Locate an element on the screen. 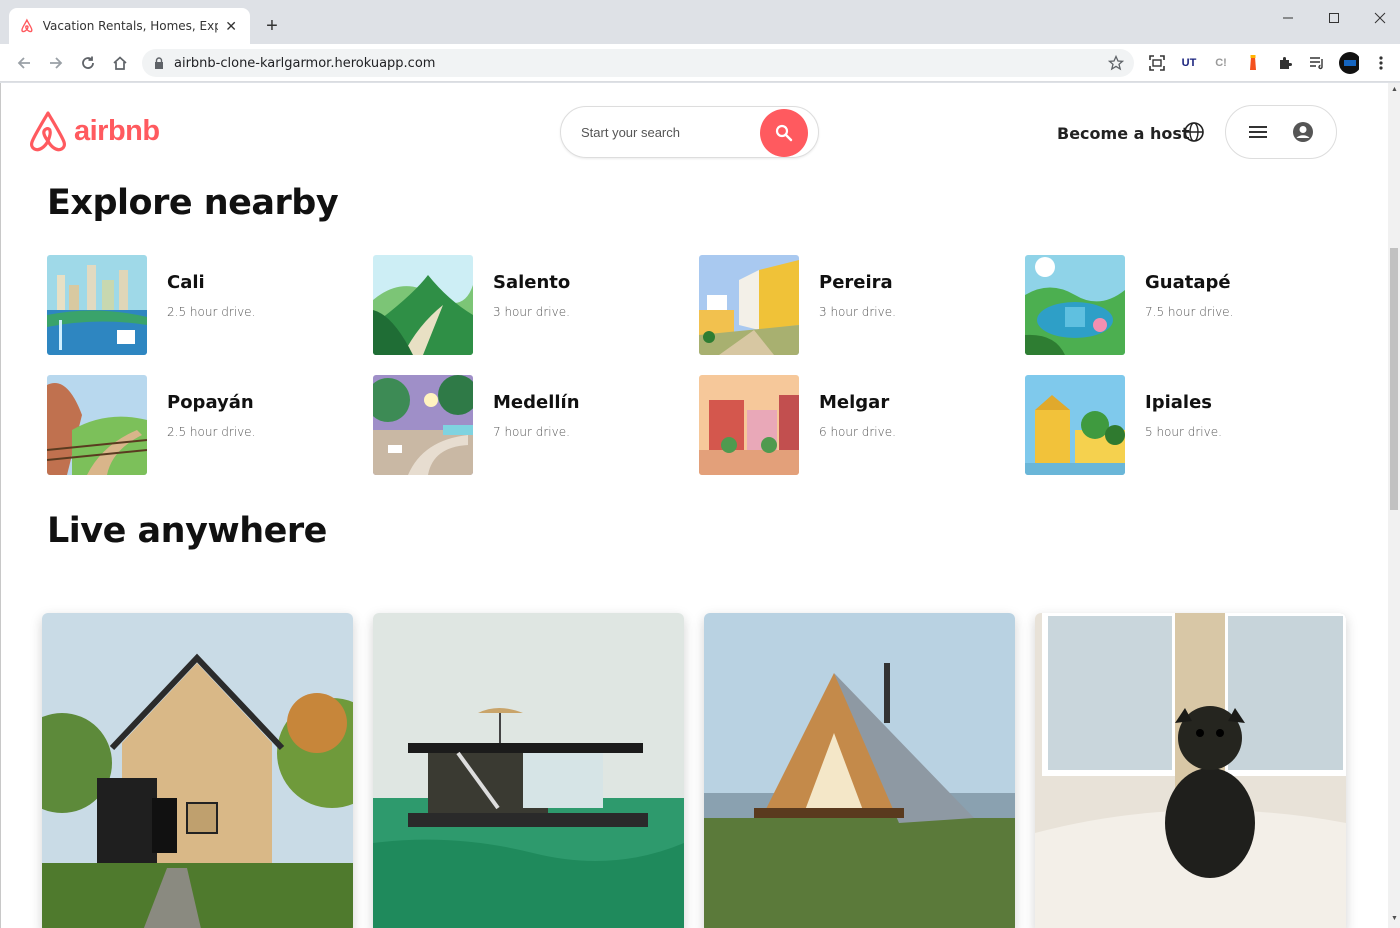 The image size is (1400, 928). place-name: Melgar is located at coordinates (854, 402).